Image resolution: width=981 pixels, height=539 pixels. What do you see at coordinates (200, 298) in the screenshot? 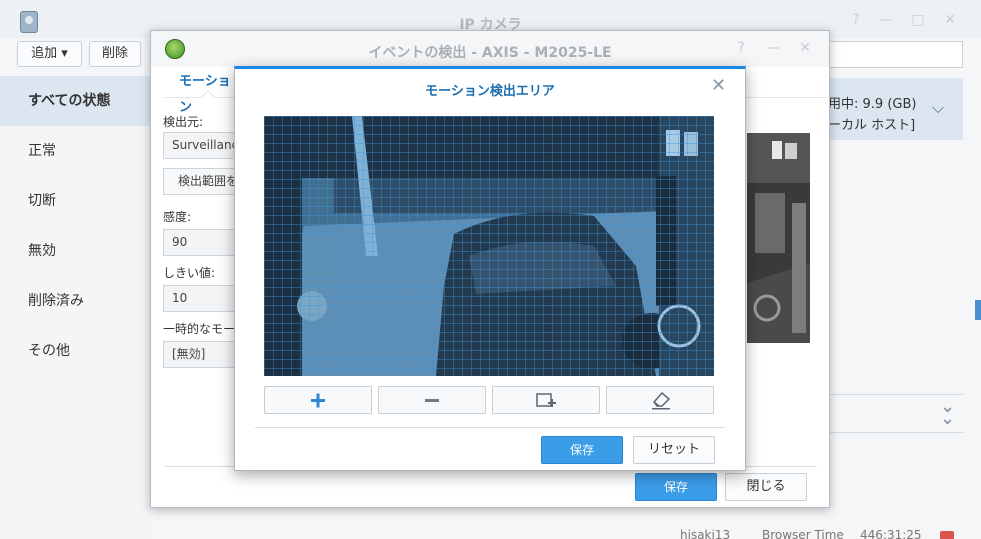
I see `threshold-input: 10` at bounding box center [200, 298].